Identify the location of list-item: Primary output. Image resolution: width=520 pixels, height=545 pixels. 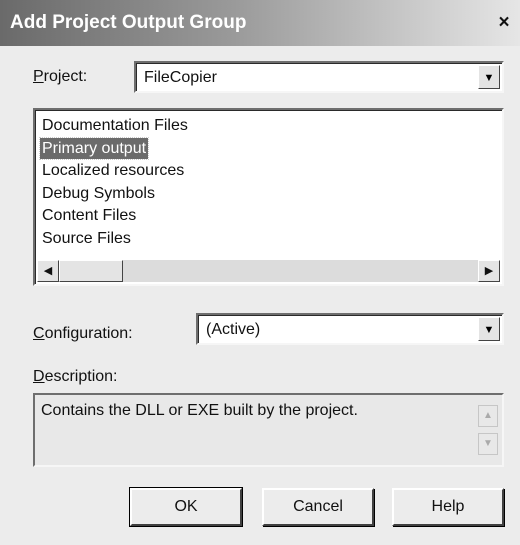
(94, 148).